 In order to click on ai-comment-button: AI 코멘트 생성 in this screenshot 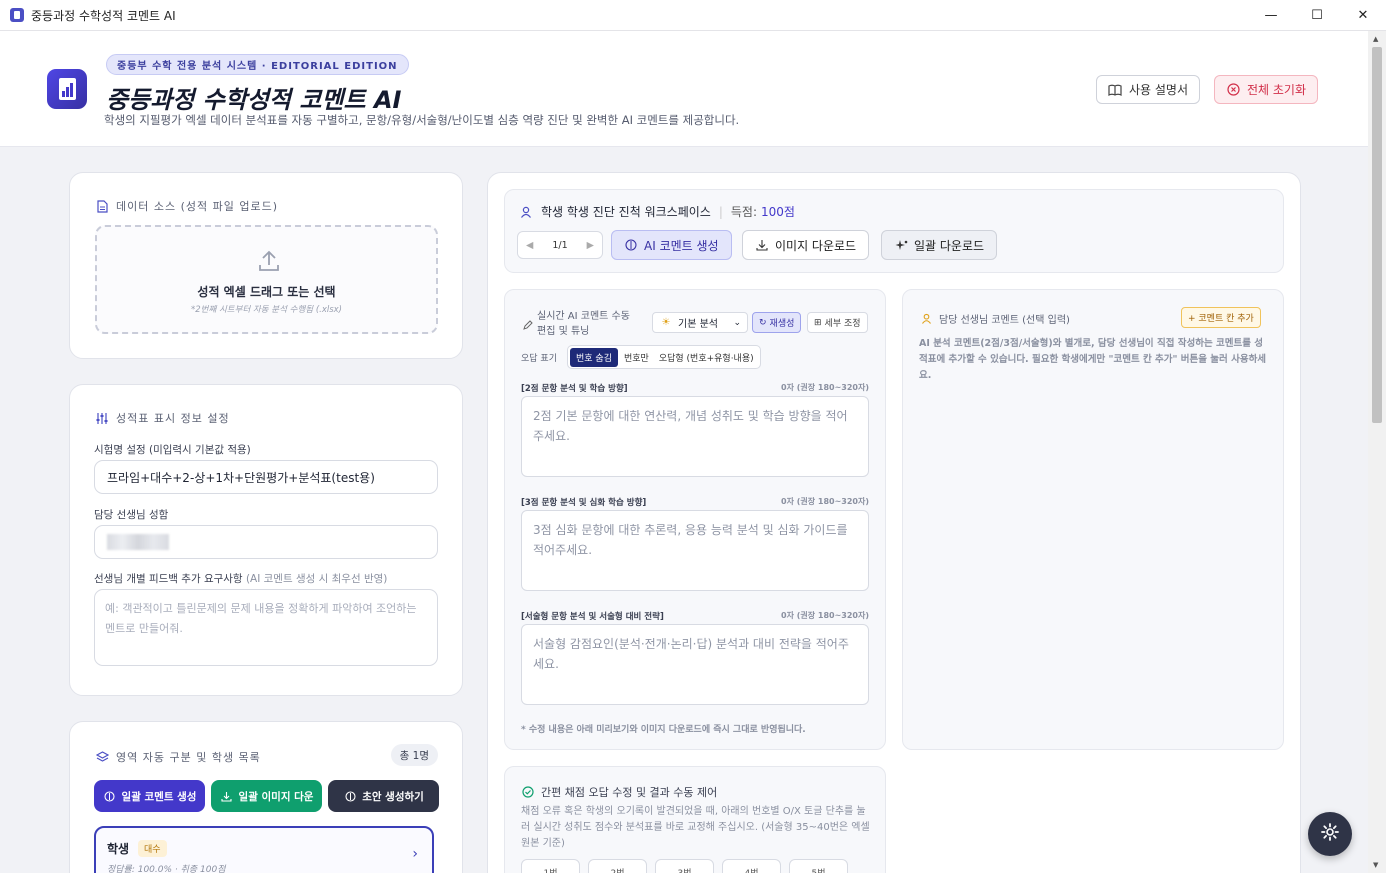, I will do `click(671, 245)`.